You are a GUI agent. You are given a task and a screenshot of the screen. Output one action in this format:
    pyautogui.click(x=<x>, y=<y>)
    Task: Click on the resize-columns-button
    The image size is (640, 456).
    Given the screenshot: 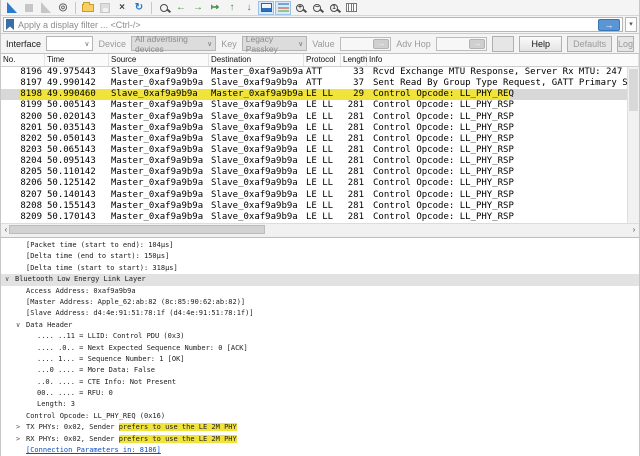 What is the action you would take?
    pyautogui.click(x=351, y=8)
    